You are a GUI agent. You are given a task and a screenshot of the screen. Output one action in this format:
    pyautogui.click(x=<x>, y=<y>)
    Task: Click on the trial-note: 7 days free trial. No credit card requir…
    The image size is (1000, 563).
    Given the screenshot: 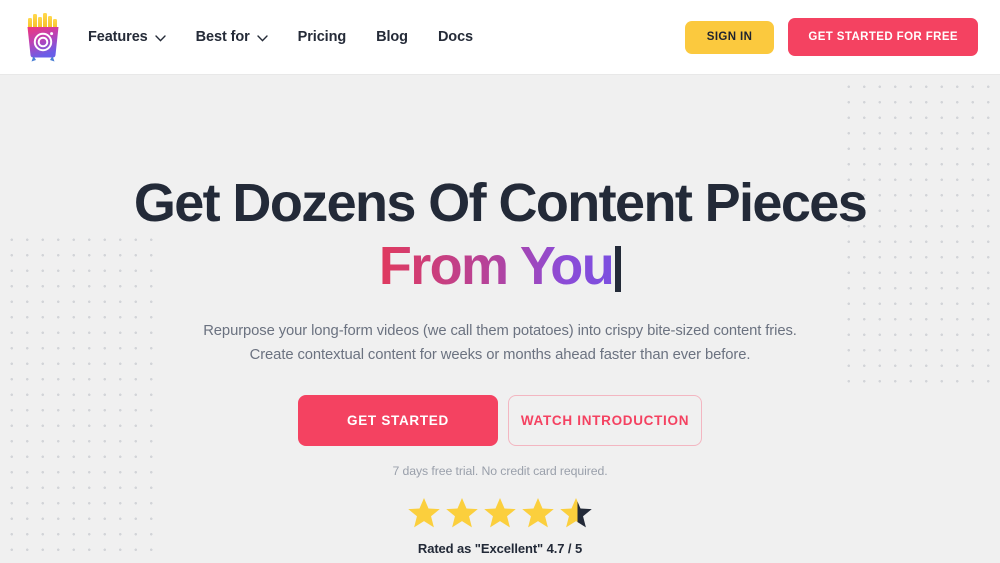 What is the action you would take?
    pyautogui.click(x=500, y=471)
    